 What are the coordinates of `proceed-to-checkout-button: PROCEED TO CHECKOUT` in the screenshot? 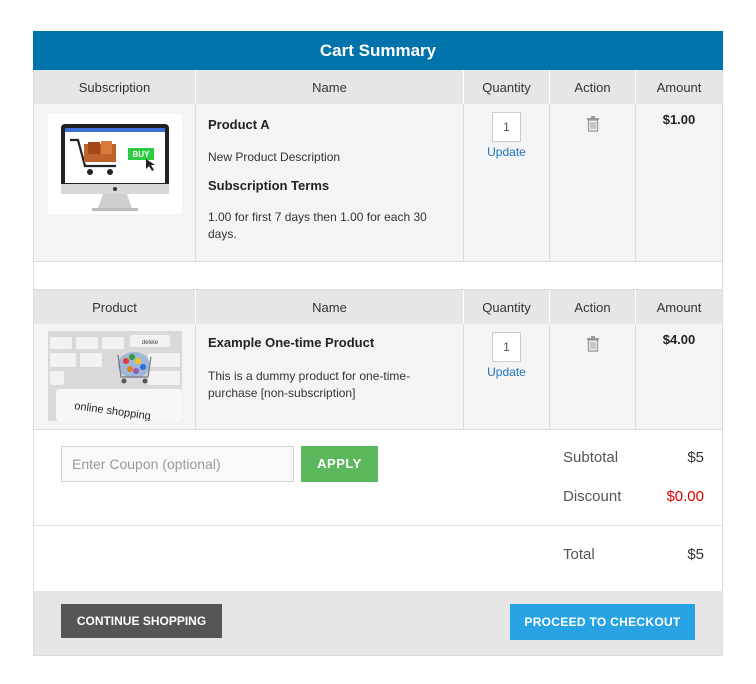 It's located at (602, 622).